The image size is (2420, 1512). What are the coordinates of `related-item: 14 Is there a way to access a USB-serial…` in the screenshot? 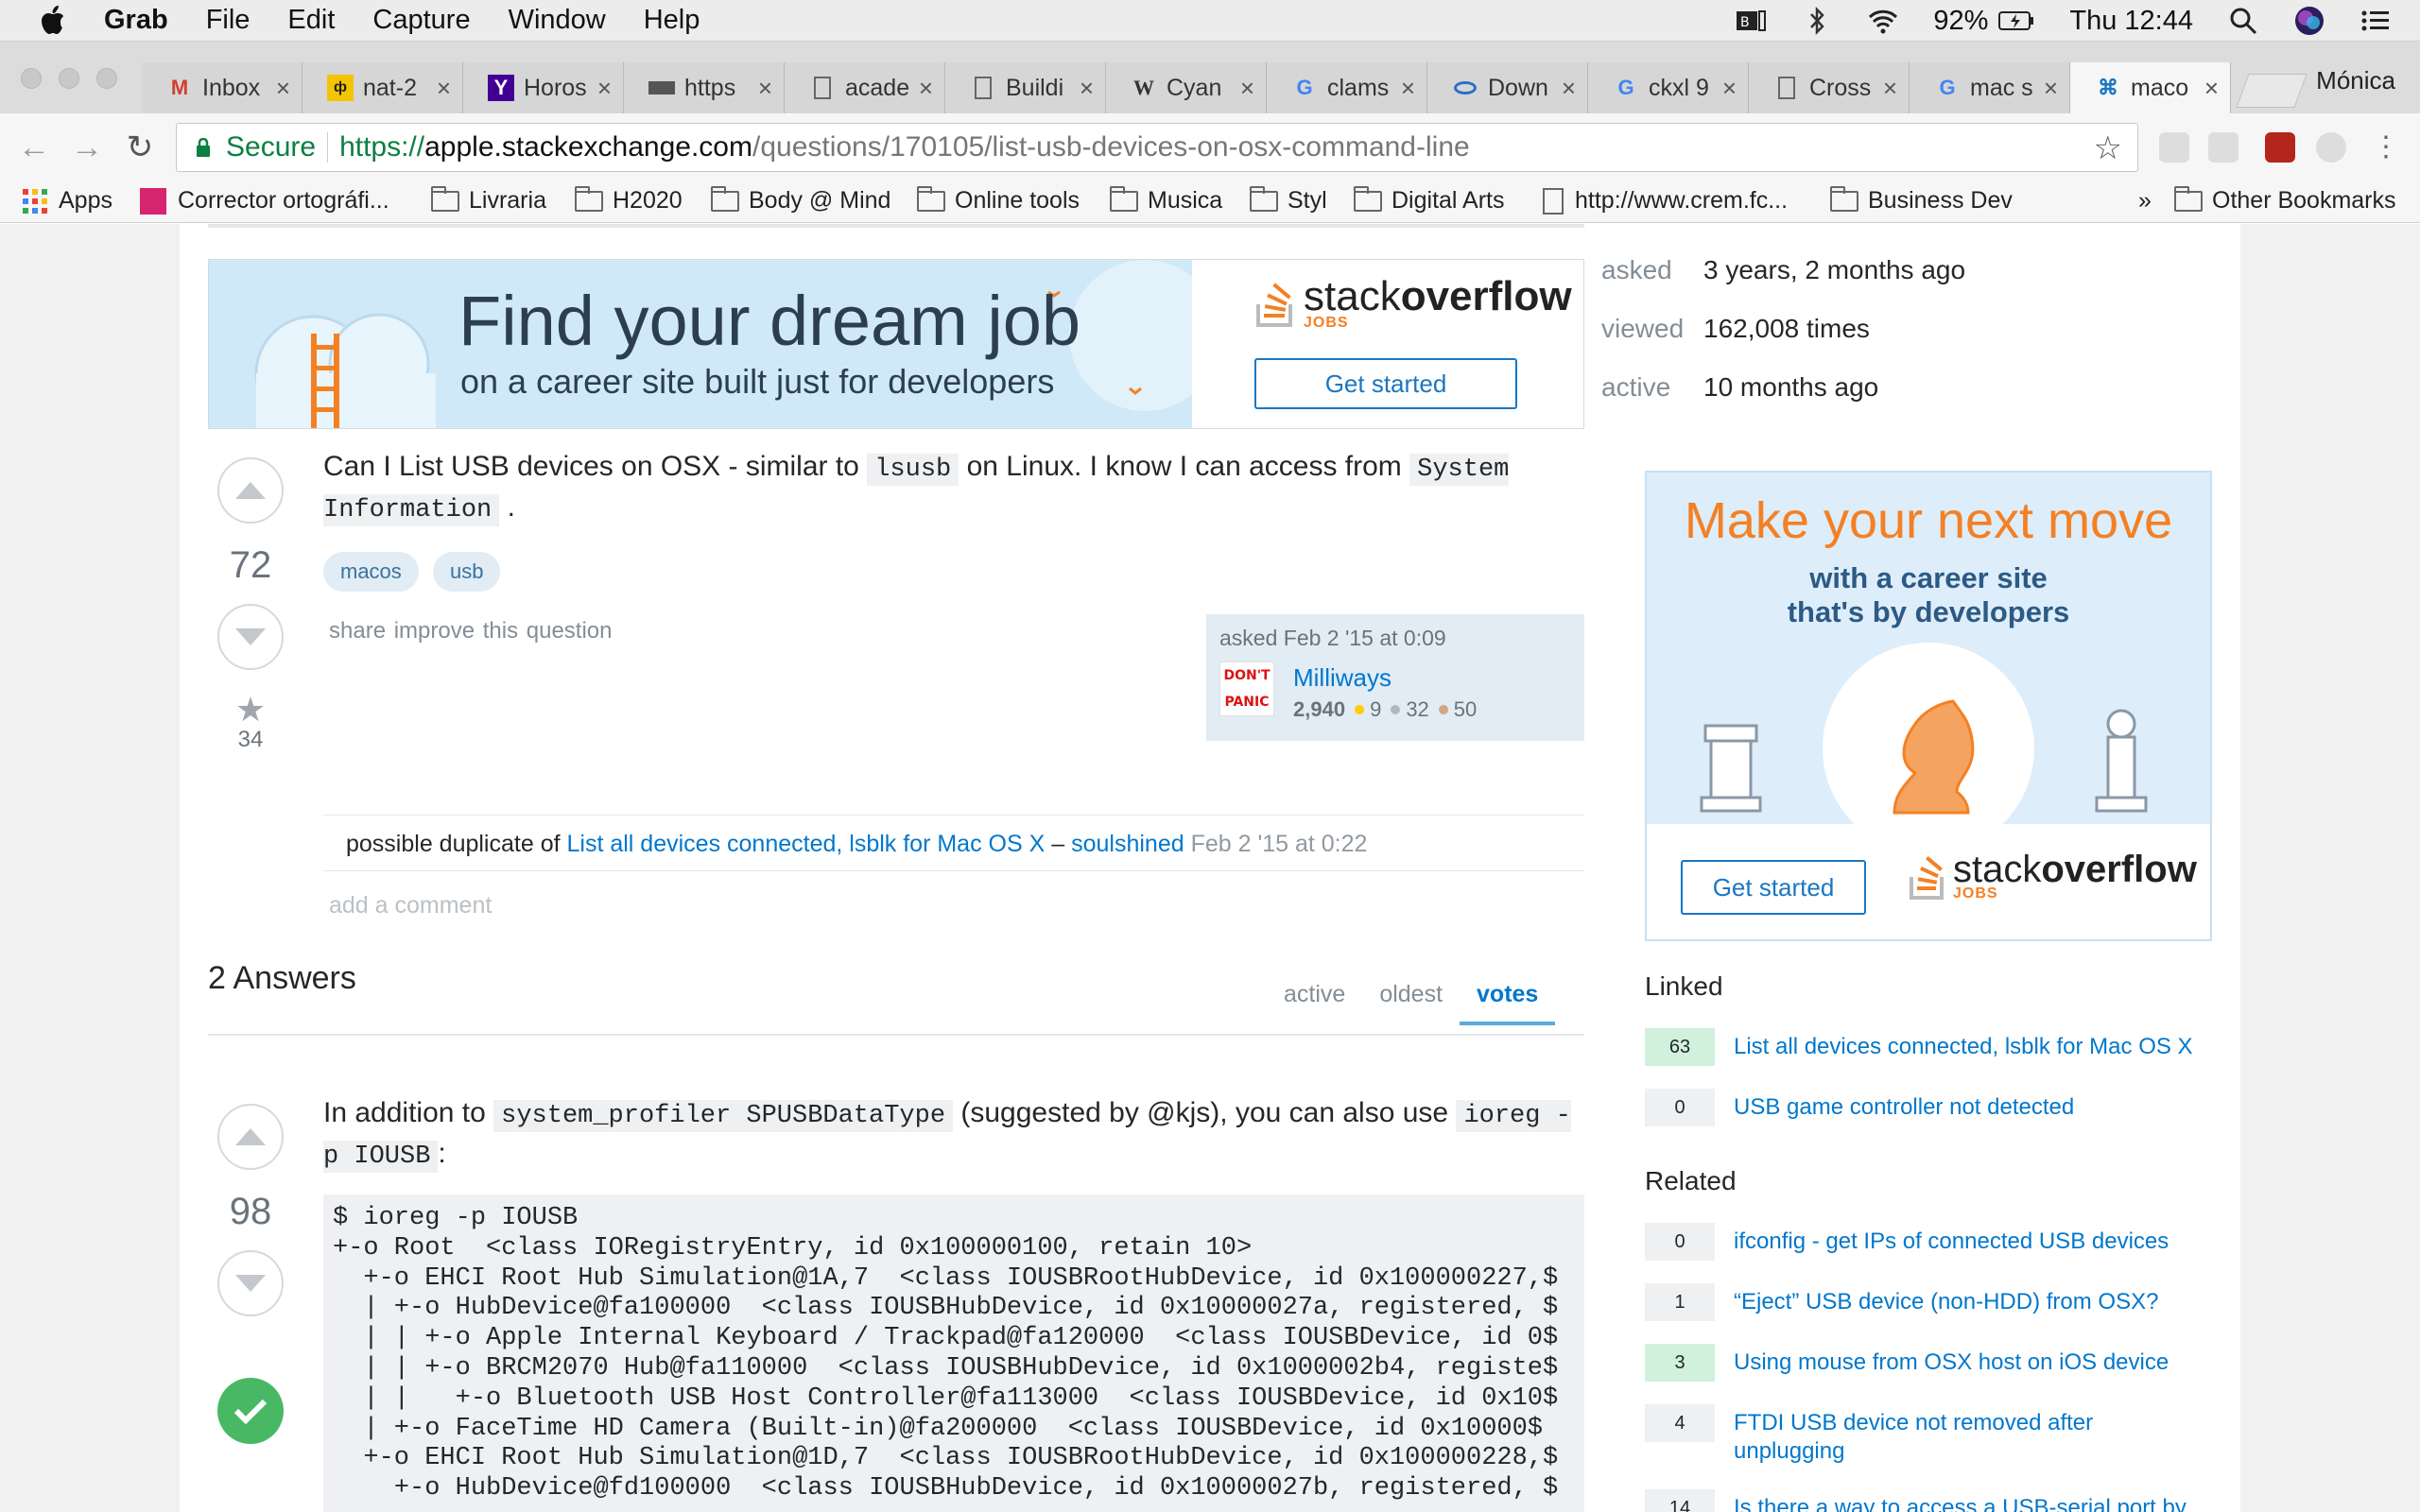 It's located at (1947, 1500).